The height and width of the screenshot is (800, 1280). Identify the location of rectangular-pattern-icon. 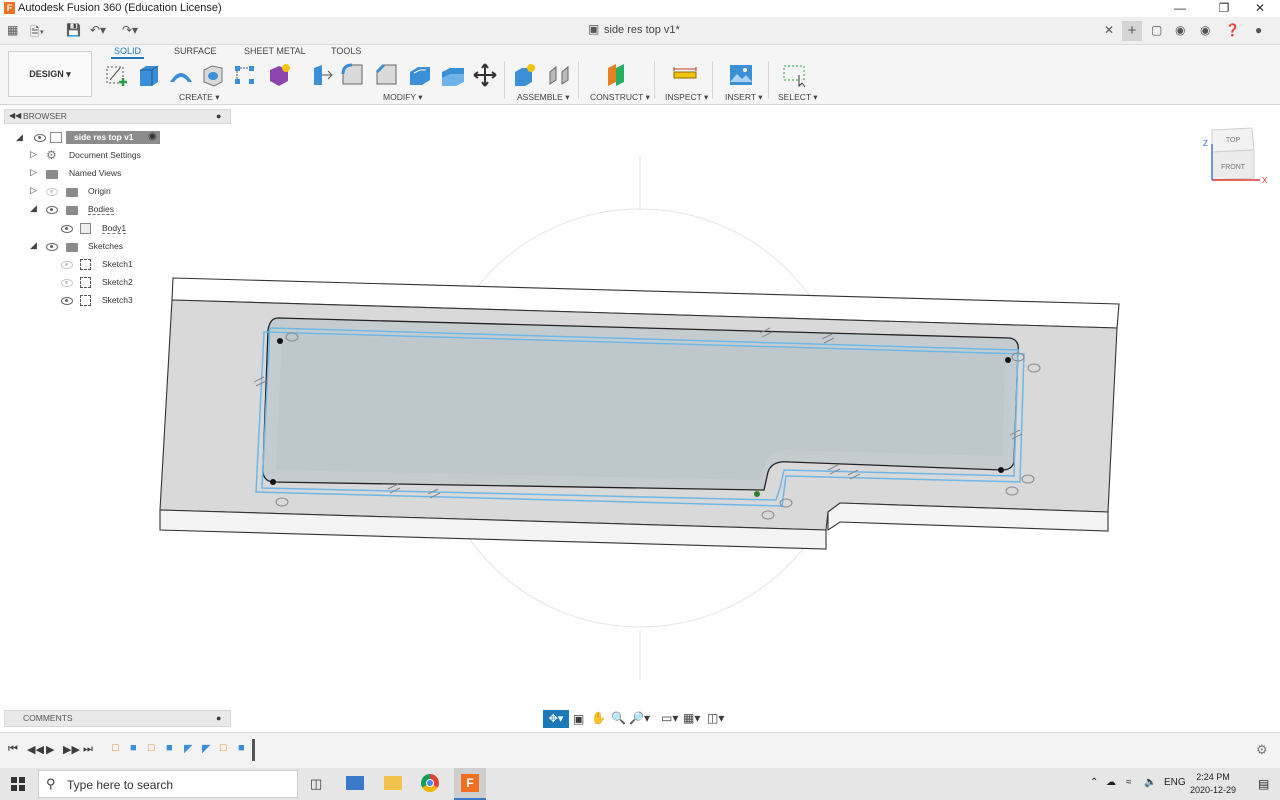
(245, 75).